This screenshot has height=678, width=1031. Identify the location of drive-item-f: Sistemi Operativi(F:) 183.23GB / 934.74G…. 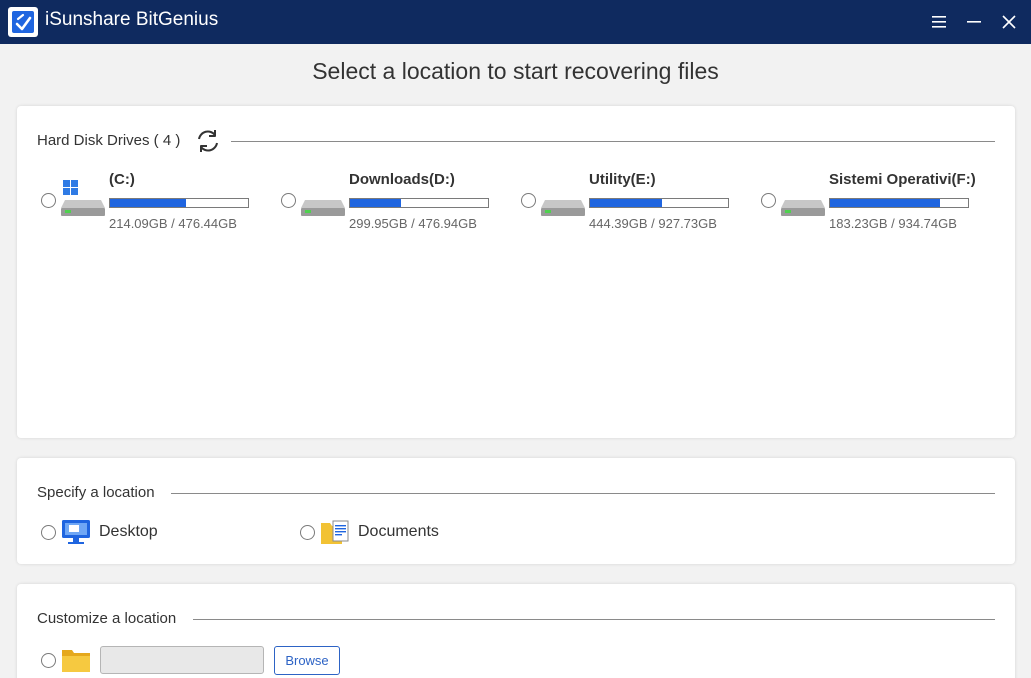
(877, 205).